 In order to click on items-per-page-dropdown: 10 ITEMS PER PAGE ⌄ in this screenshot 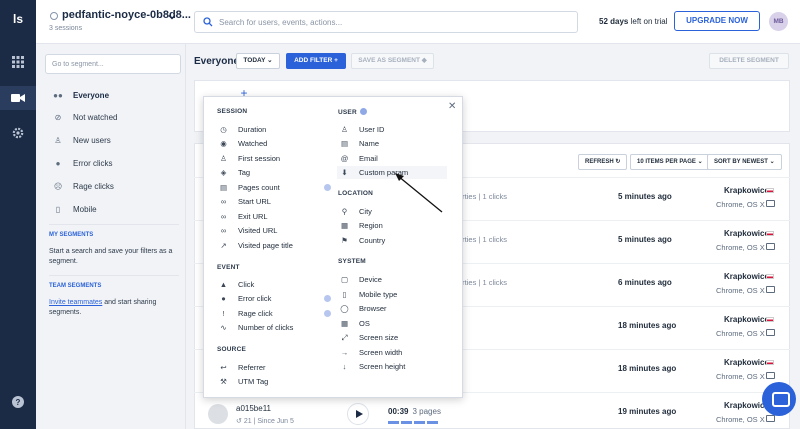, I will do `click(670, 162)`.